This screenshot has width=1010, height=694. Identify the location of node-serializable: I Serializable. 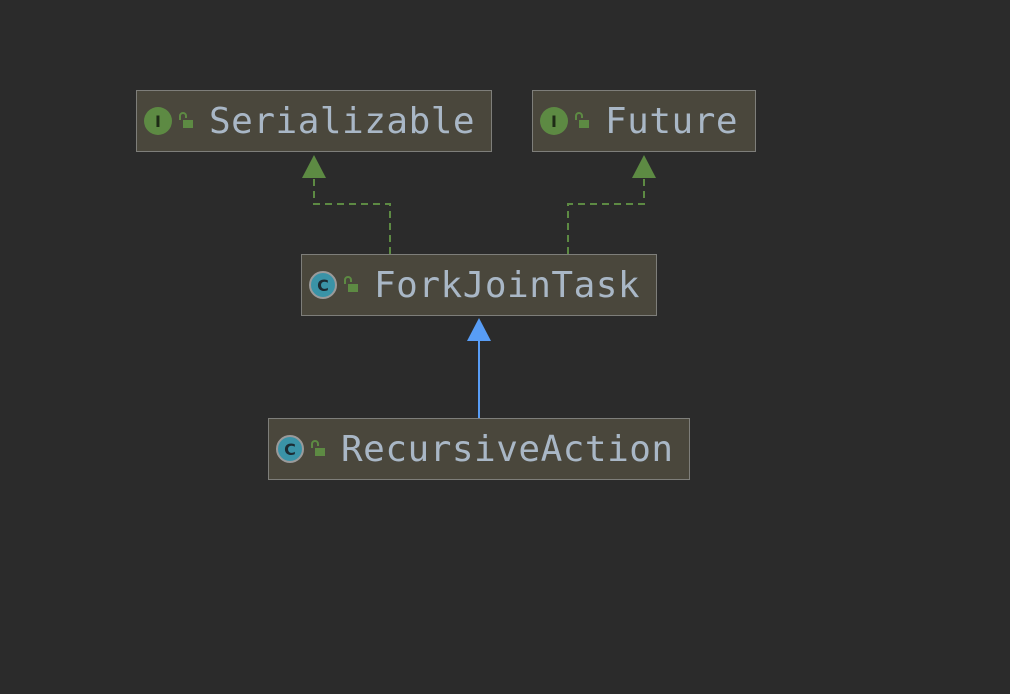
(314, 121).